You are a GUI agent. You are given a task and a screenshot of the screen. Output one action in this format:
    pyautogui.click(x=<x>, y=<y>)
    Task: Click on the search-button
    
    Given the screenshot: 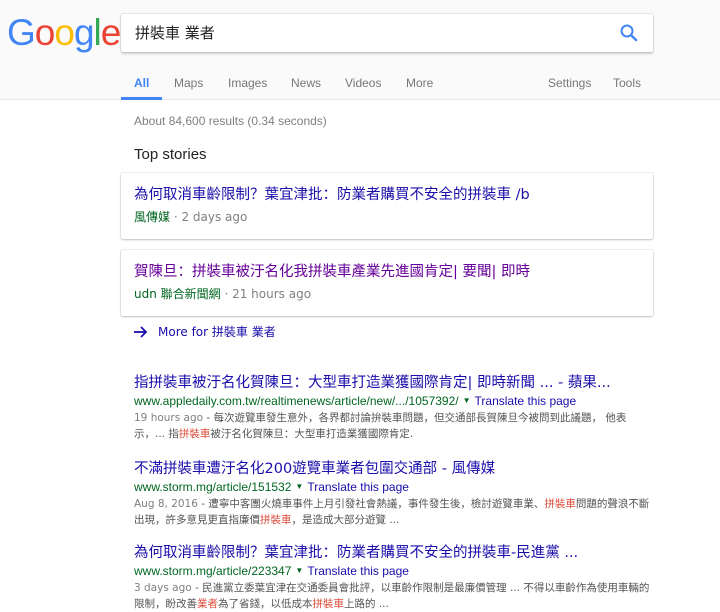 What is the action you would take?
    pyautogui.click(x=629, y=33)
    